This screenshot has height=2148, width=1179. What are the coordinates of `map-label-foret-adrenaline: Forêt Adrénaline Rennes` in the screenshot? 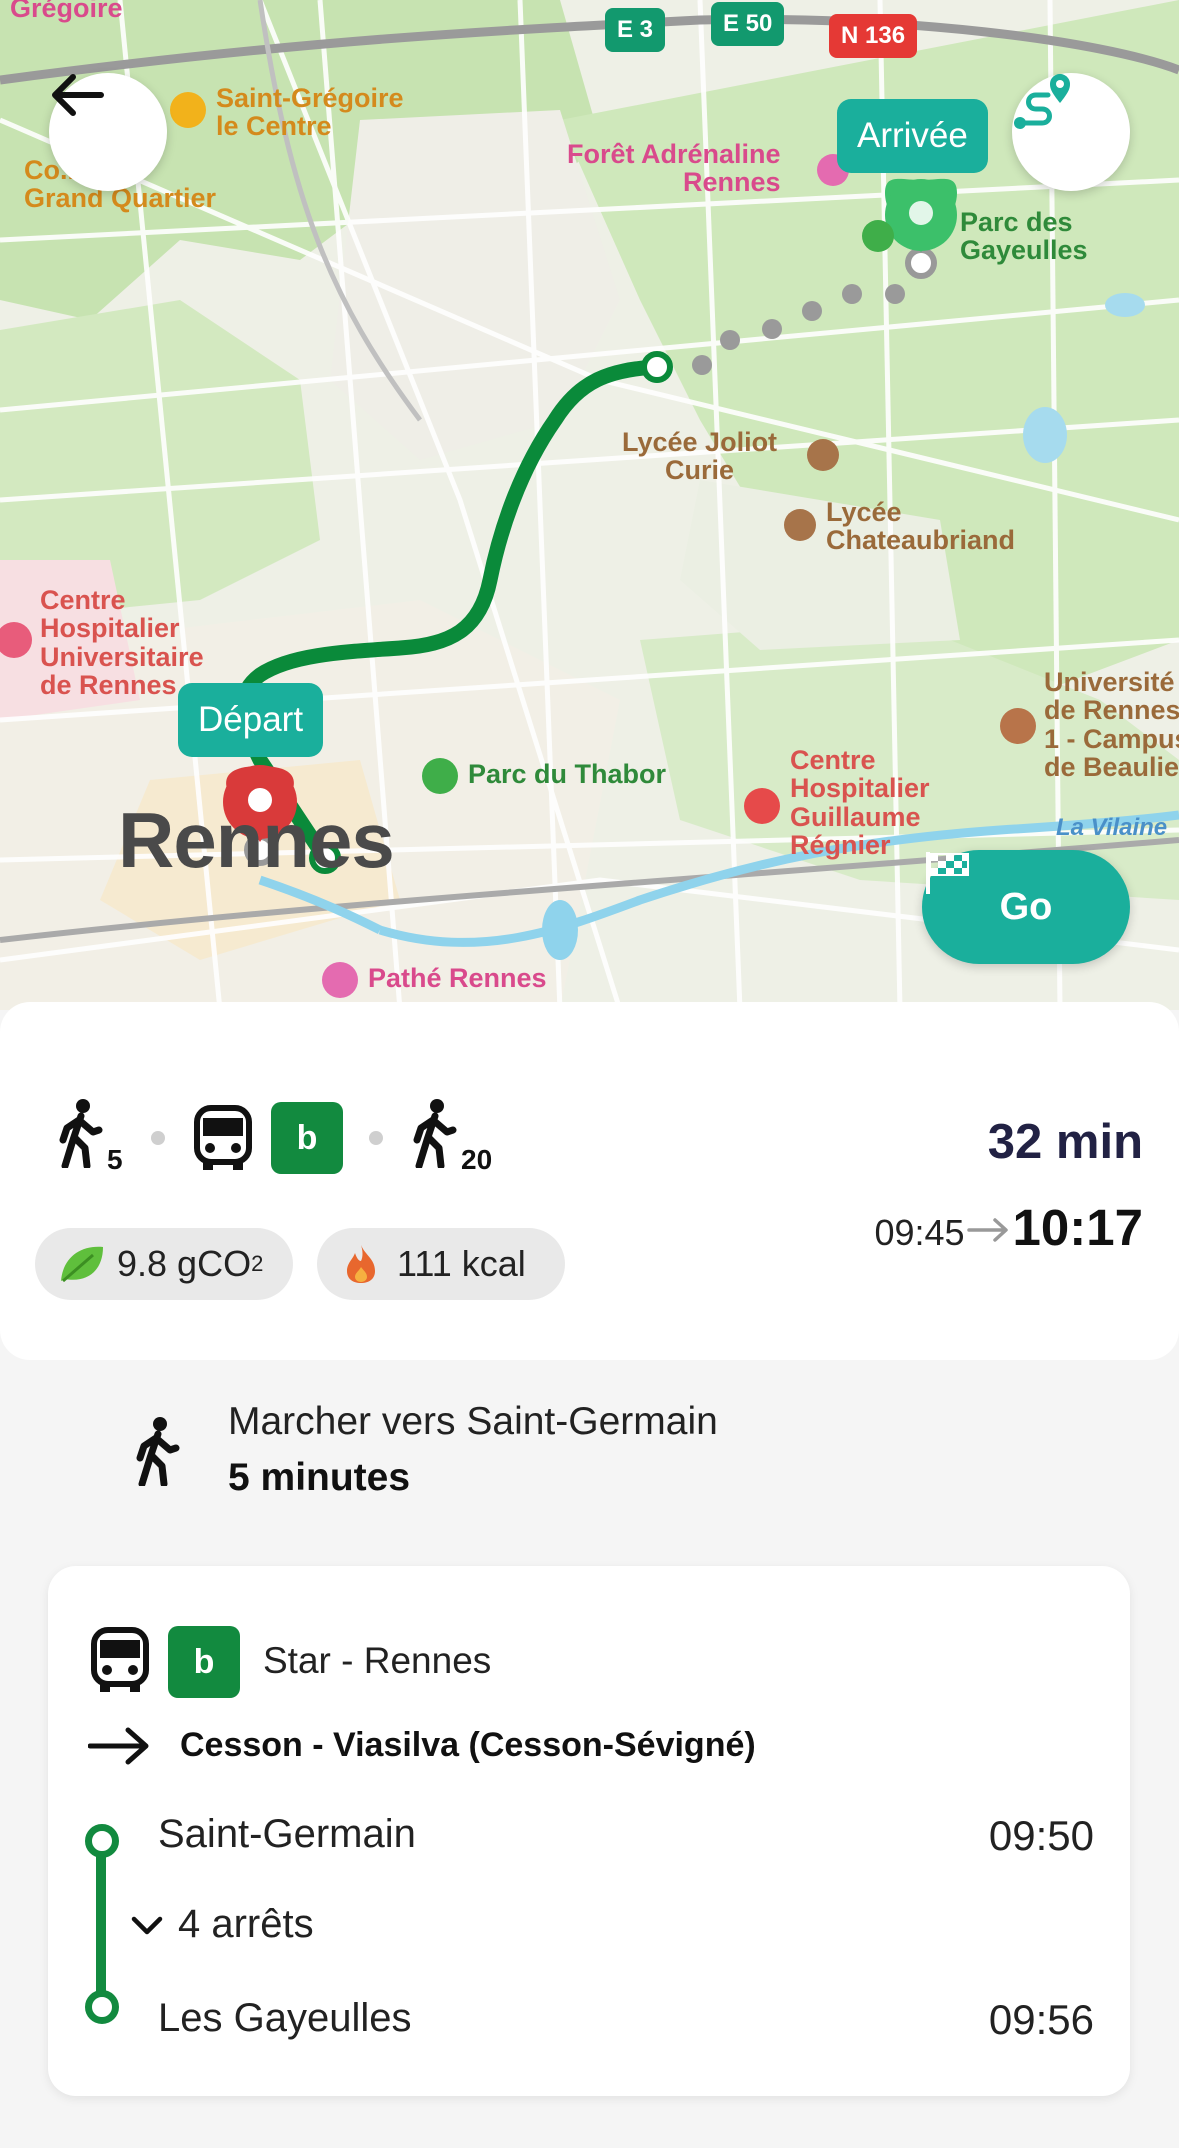 It's located at (674, 168).